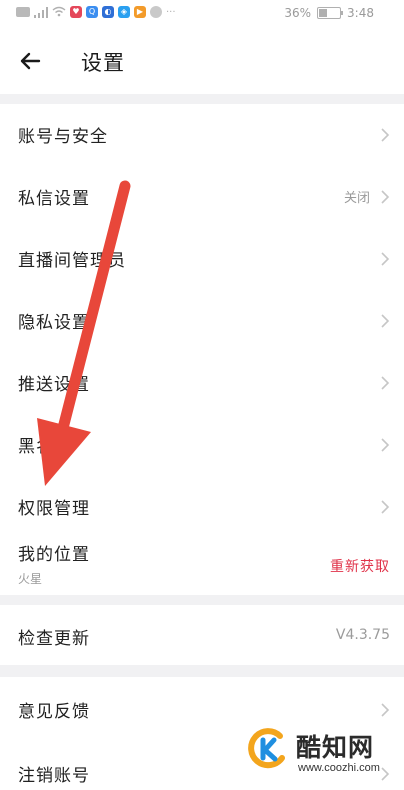 This screenshot has width=404, height=790. Describe the element at coordinates (59, 12) in the screenshot. I see `wifi-icon` at that location.